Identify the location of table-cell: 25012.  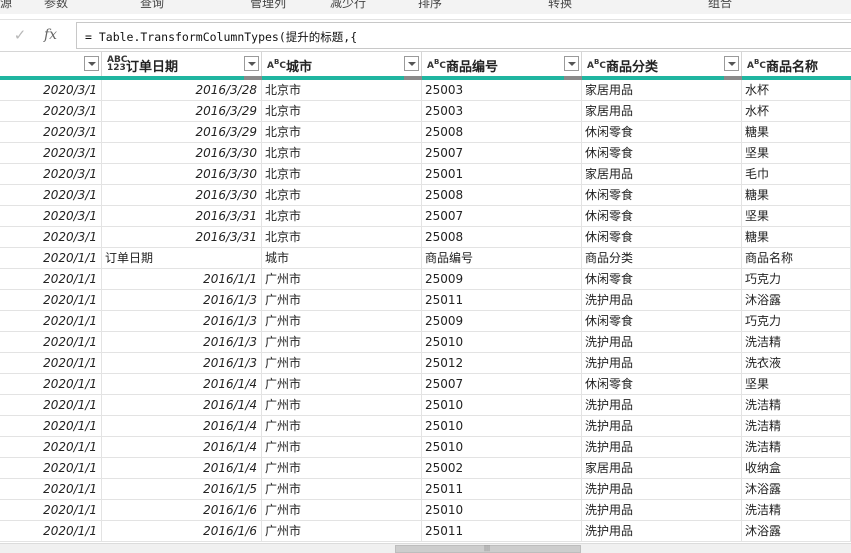
(502, 363).